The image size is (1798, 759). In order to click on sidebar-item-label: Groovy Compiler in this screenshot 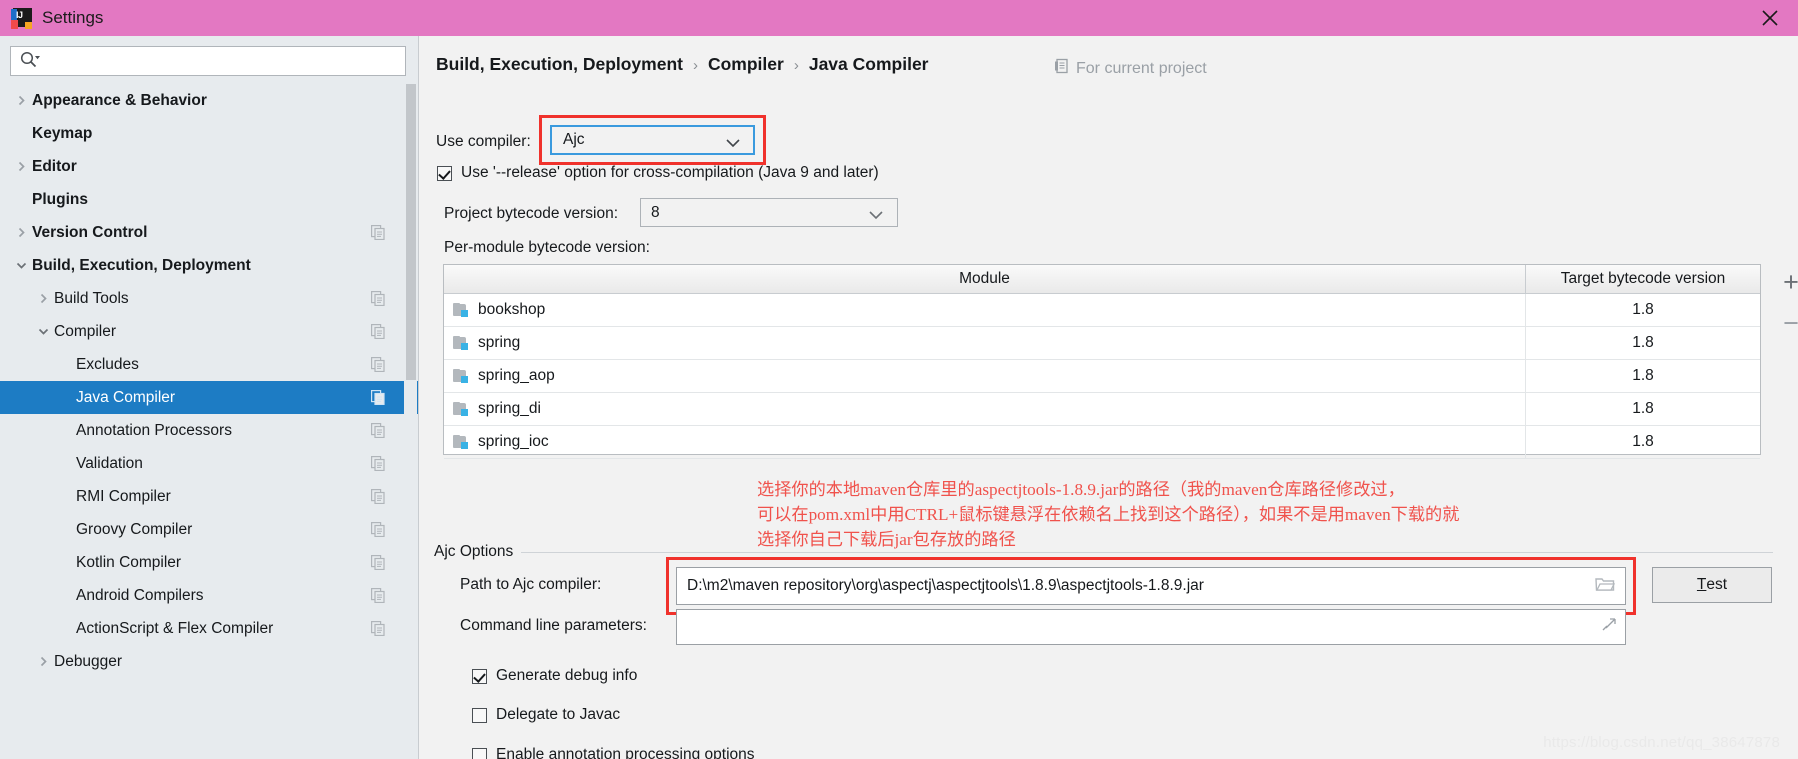, I will do `click(134, 529)`.